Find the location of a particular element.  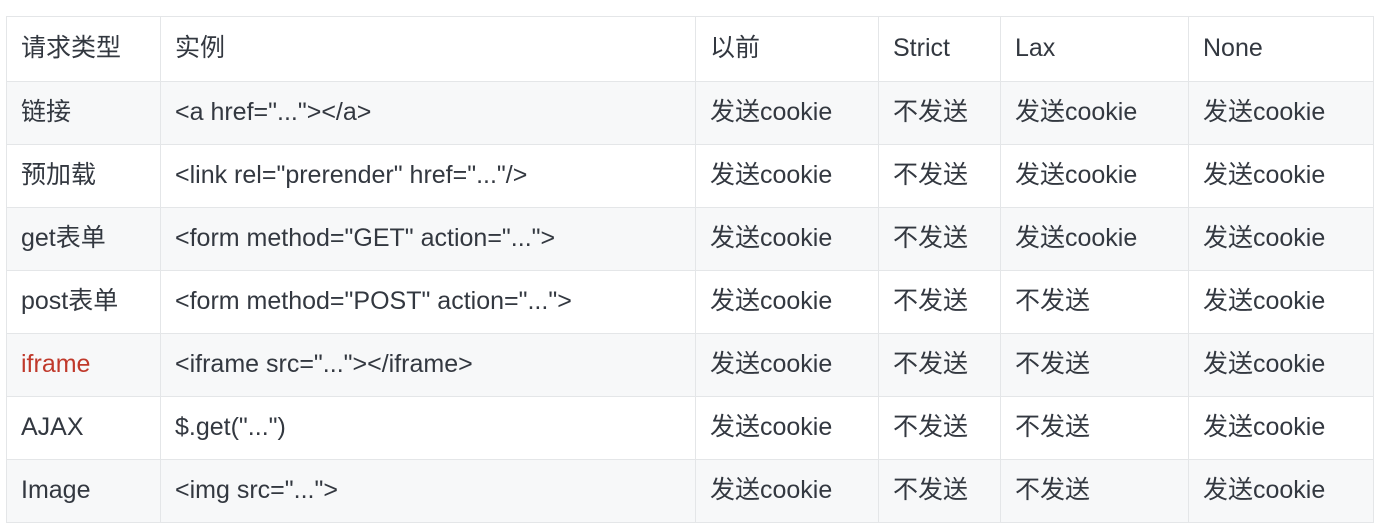

cell-type: 预加载 is located at coordinates (83, 176).